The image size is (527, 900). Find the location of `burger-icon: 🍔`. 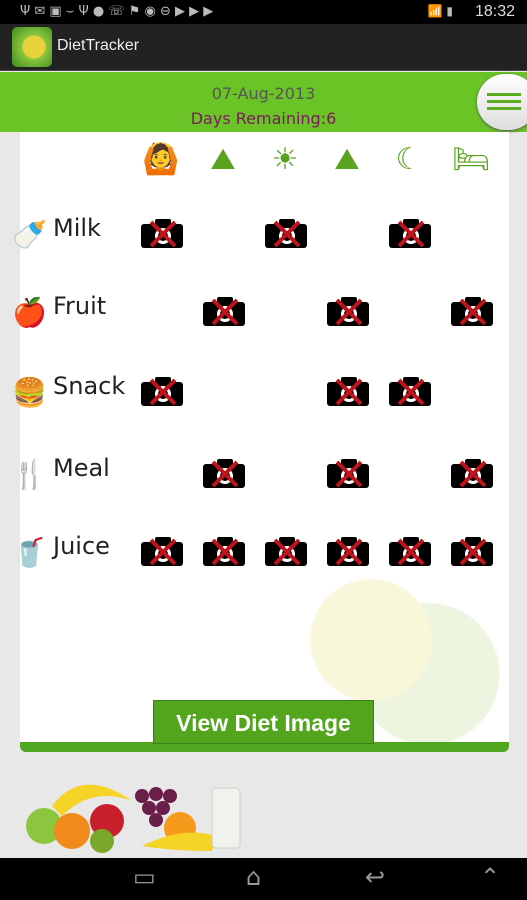

burger-icon: 🍔 is located at coordinates (29, 392).